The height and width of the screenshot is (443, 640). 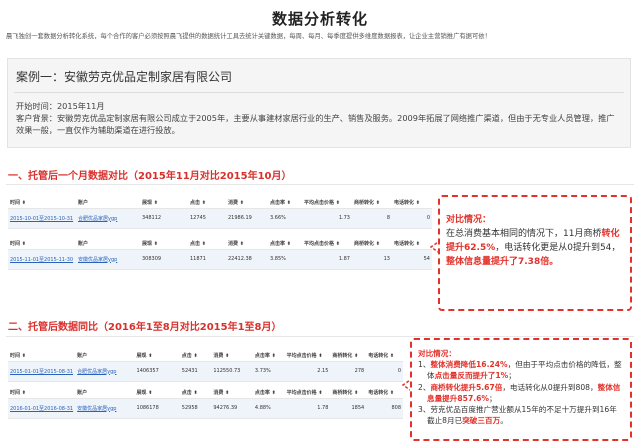 I want to click on table-spacer, so click(x=220, y=233).